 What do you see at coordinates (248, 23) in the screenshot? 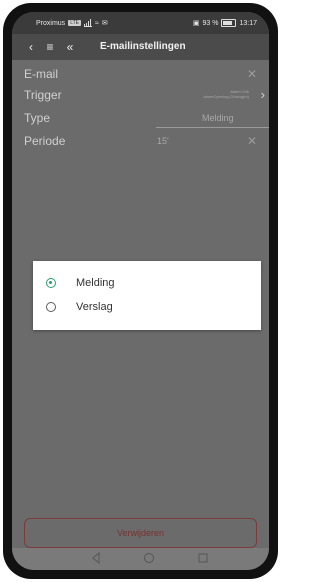
I see `clock: 13:17` at bounding box center [248, 23].